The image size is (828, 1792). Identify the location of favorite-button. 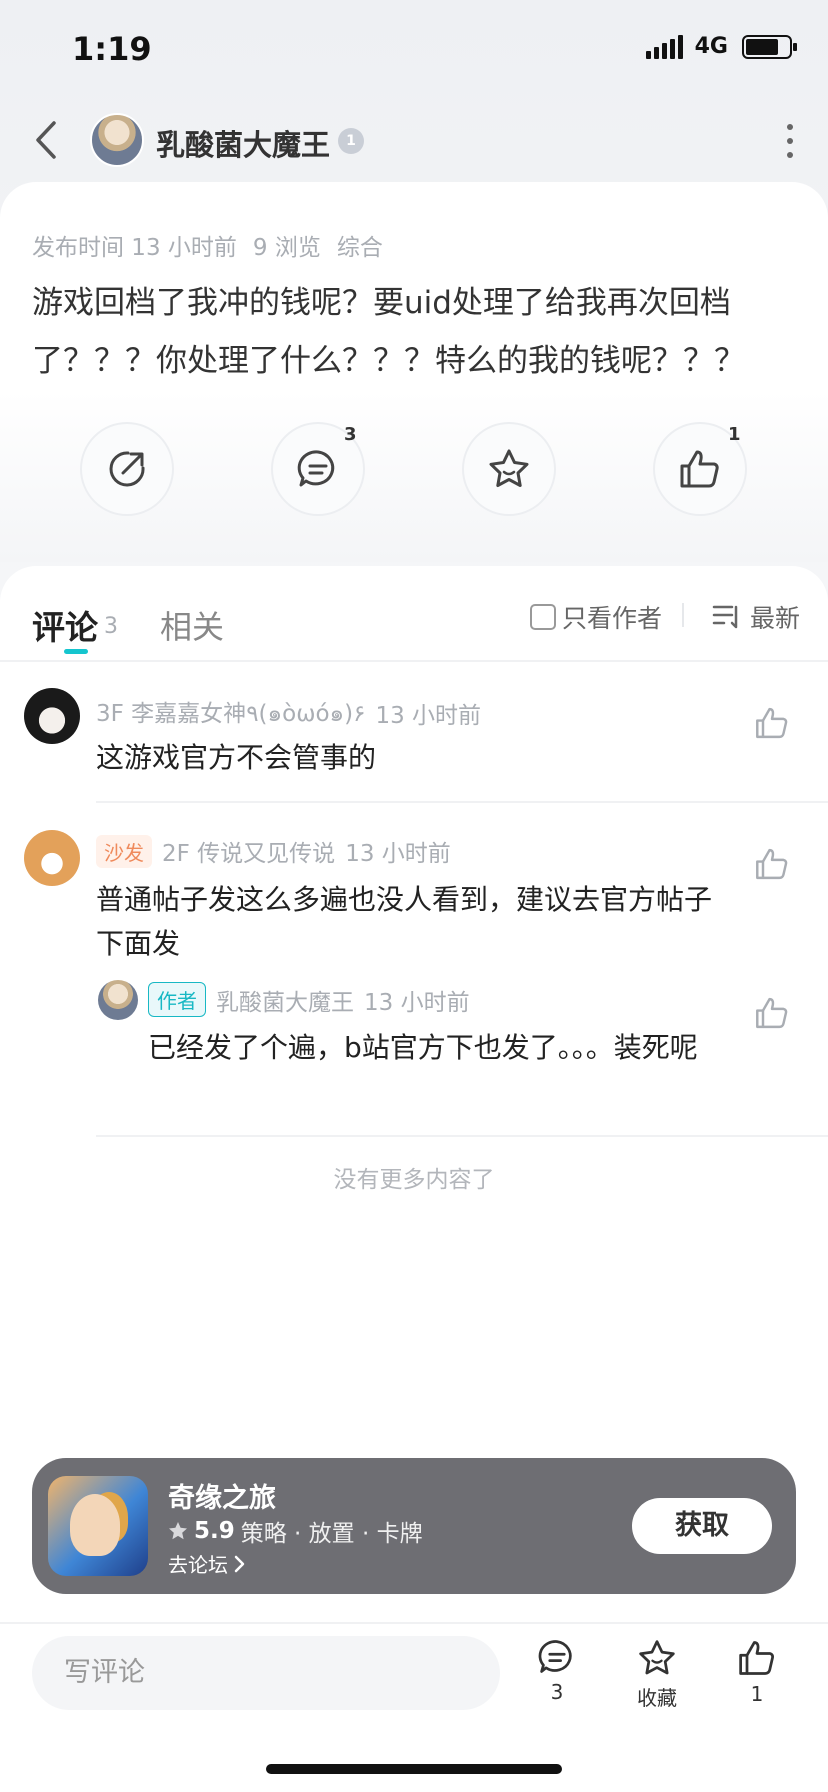
(509, 469).